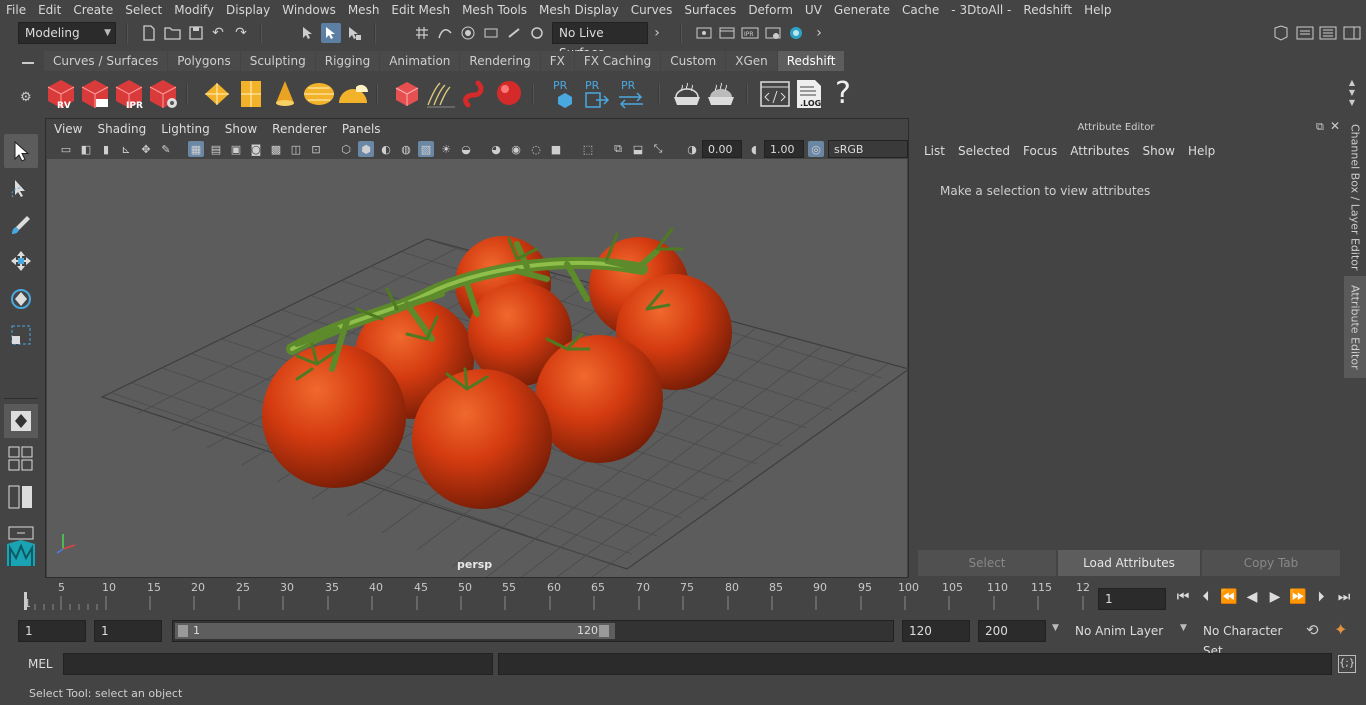 The width and height of the screenshot is (1366, 705). Describe the element at coordinates (727, 33) in the screenshot. I see `render-frame-icon` at that location.